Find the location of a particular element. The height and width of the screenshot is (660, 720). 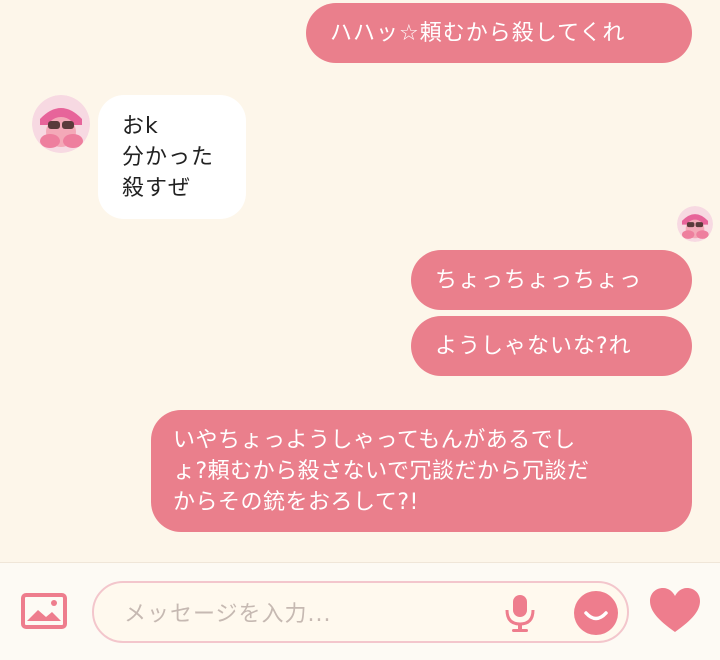

heart-icon is located at coordinates (675, 611).